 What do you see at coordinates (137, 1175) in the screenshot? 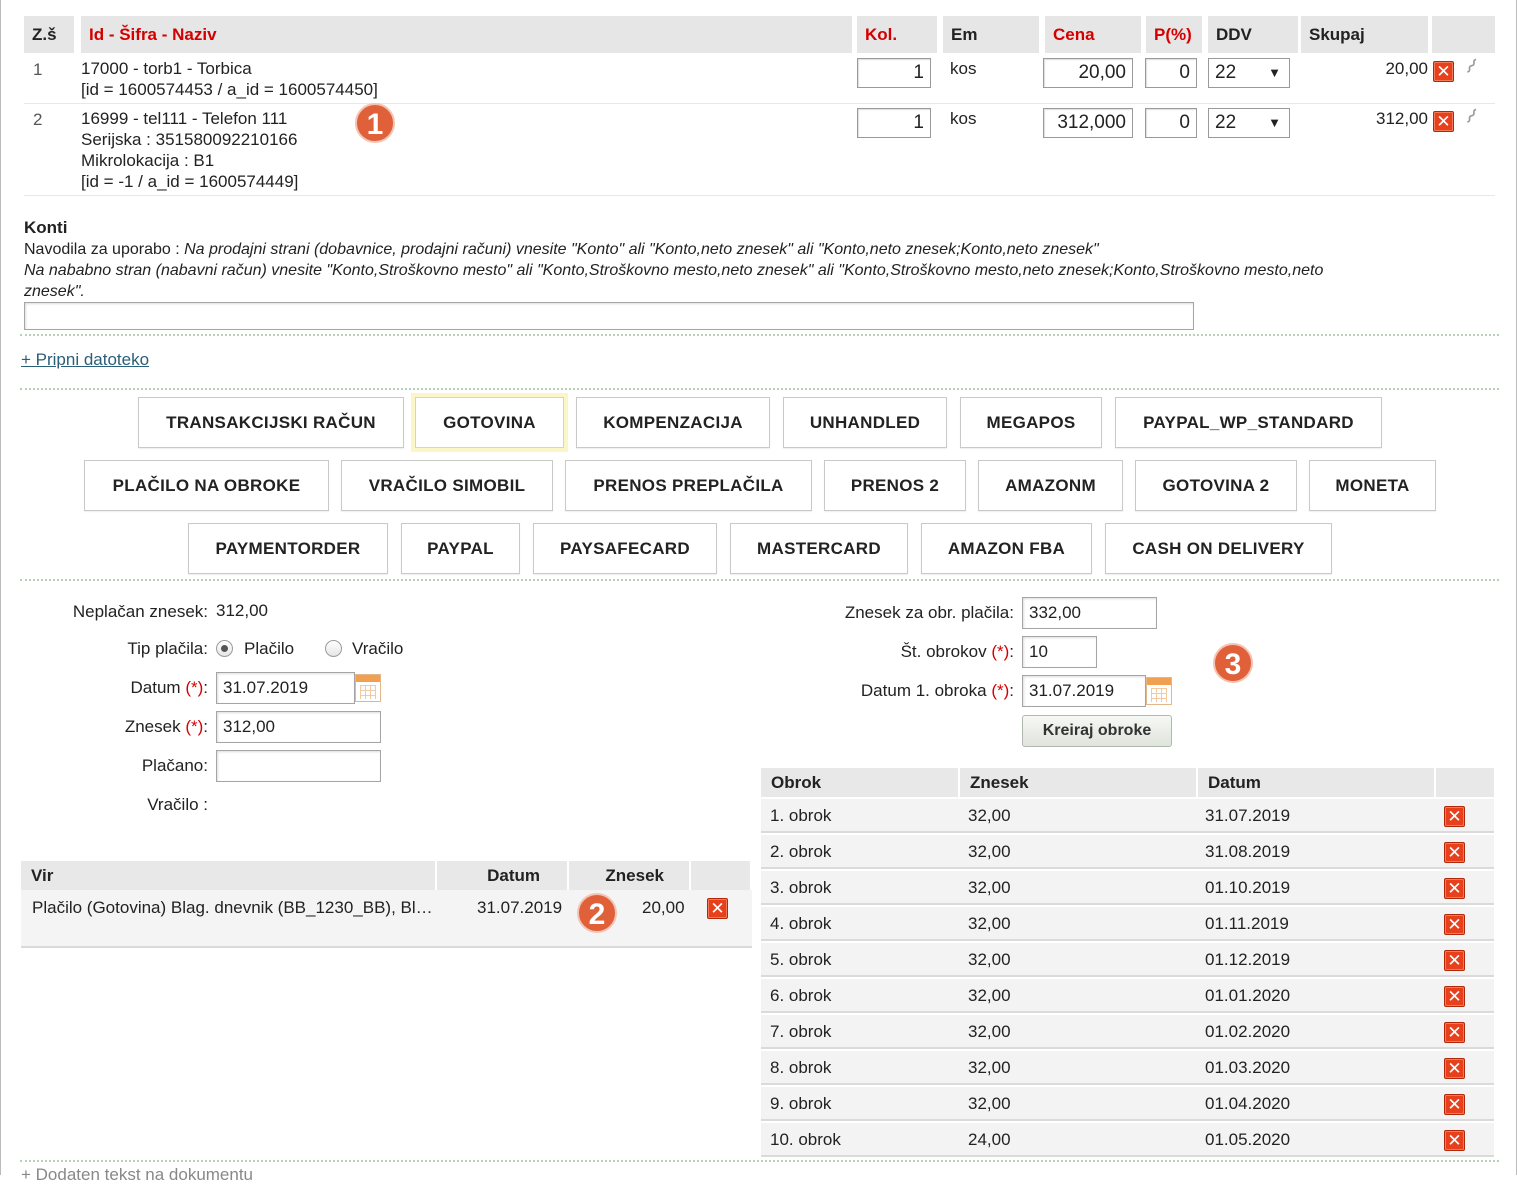
I see `additional-text-link: + Dodaten tekst na dokumentu` at bounding box center [137, 1175].